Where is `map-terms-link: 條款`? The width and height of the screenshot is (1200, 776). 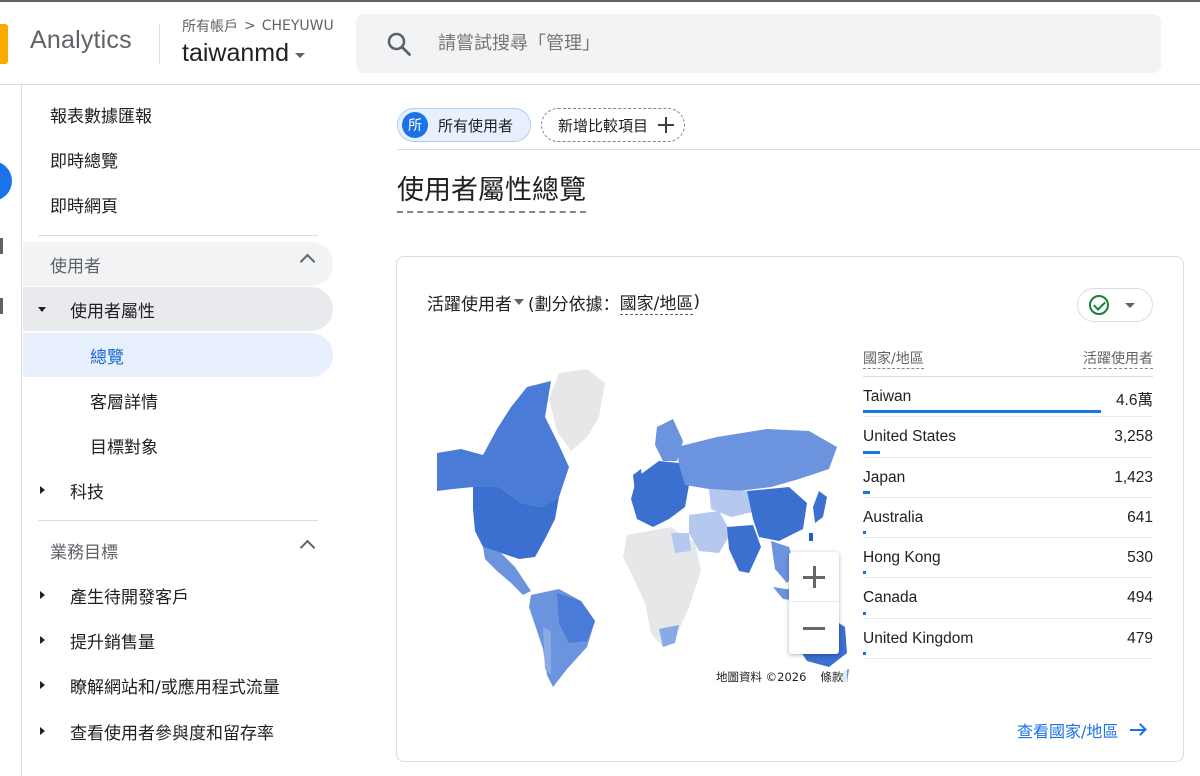 map-terms-link: 條款 is located at coordinates (831, 677).